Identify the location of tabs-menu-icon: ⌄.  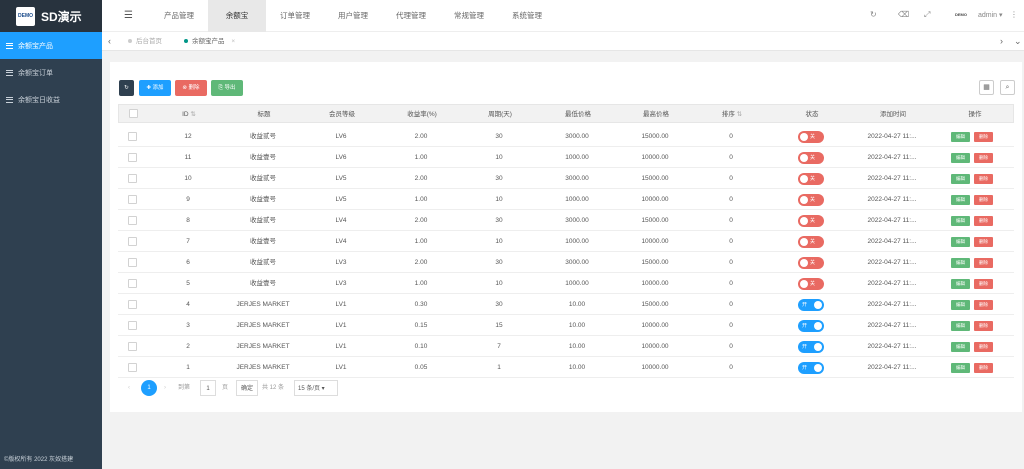
(1018, 41).